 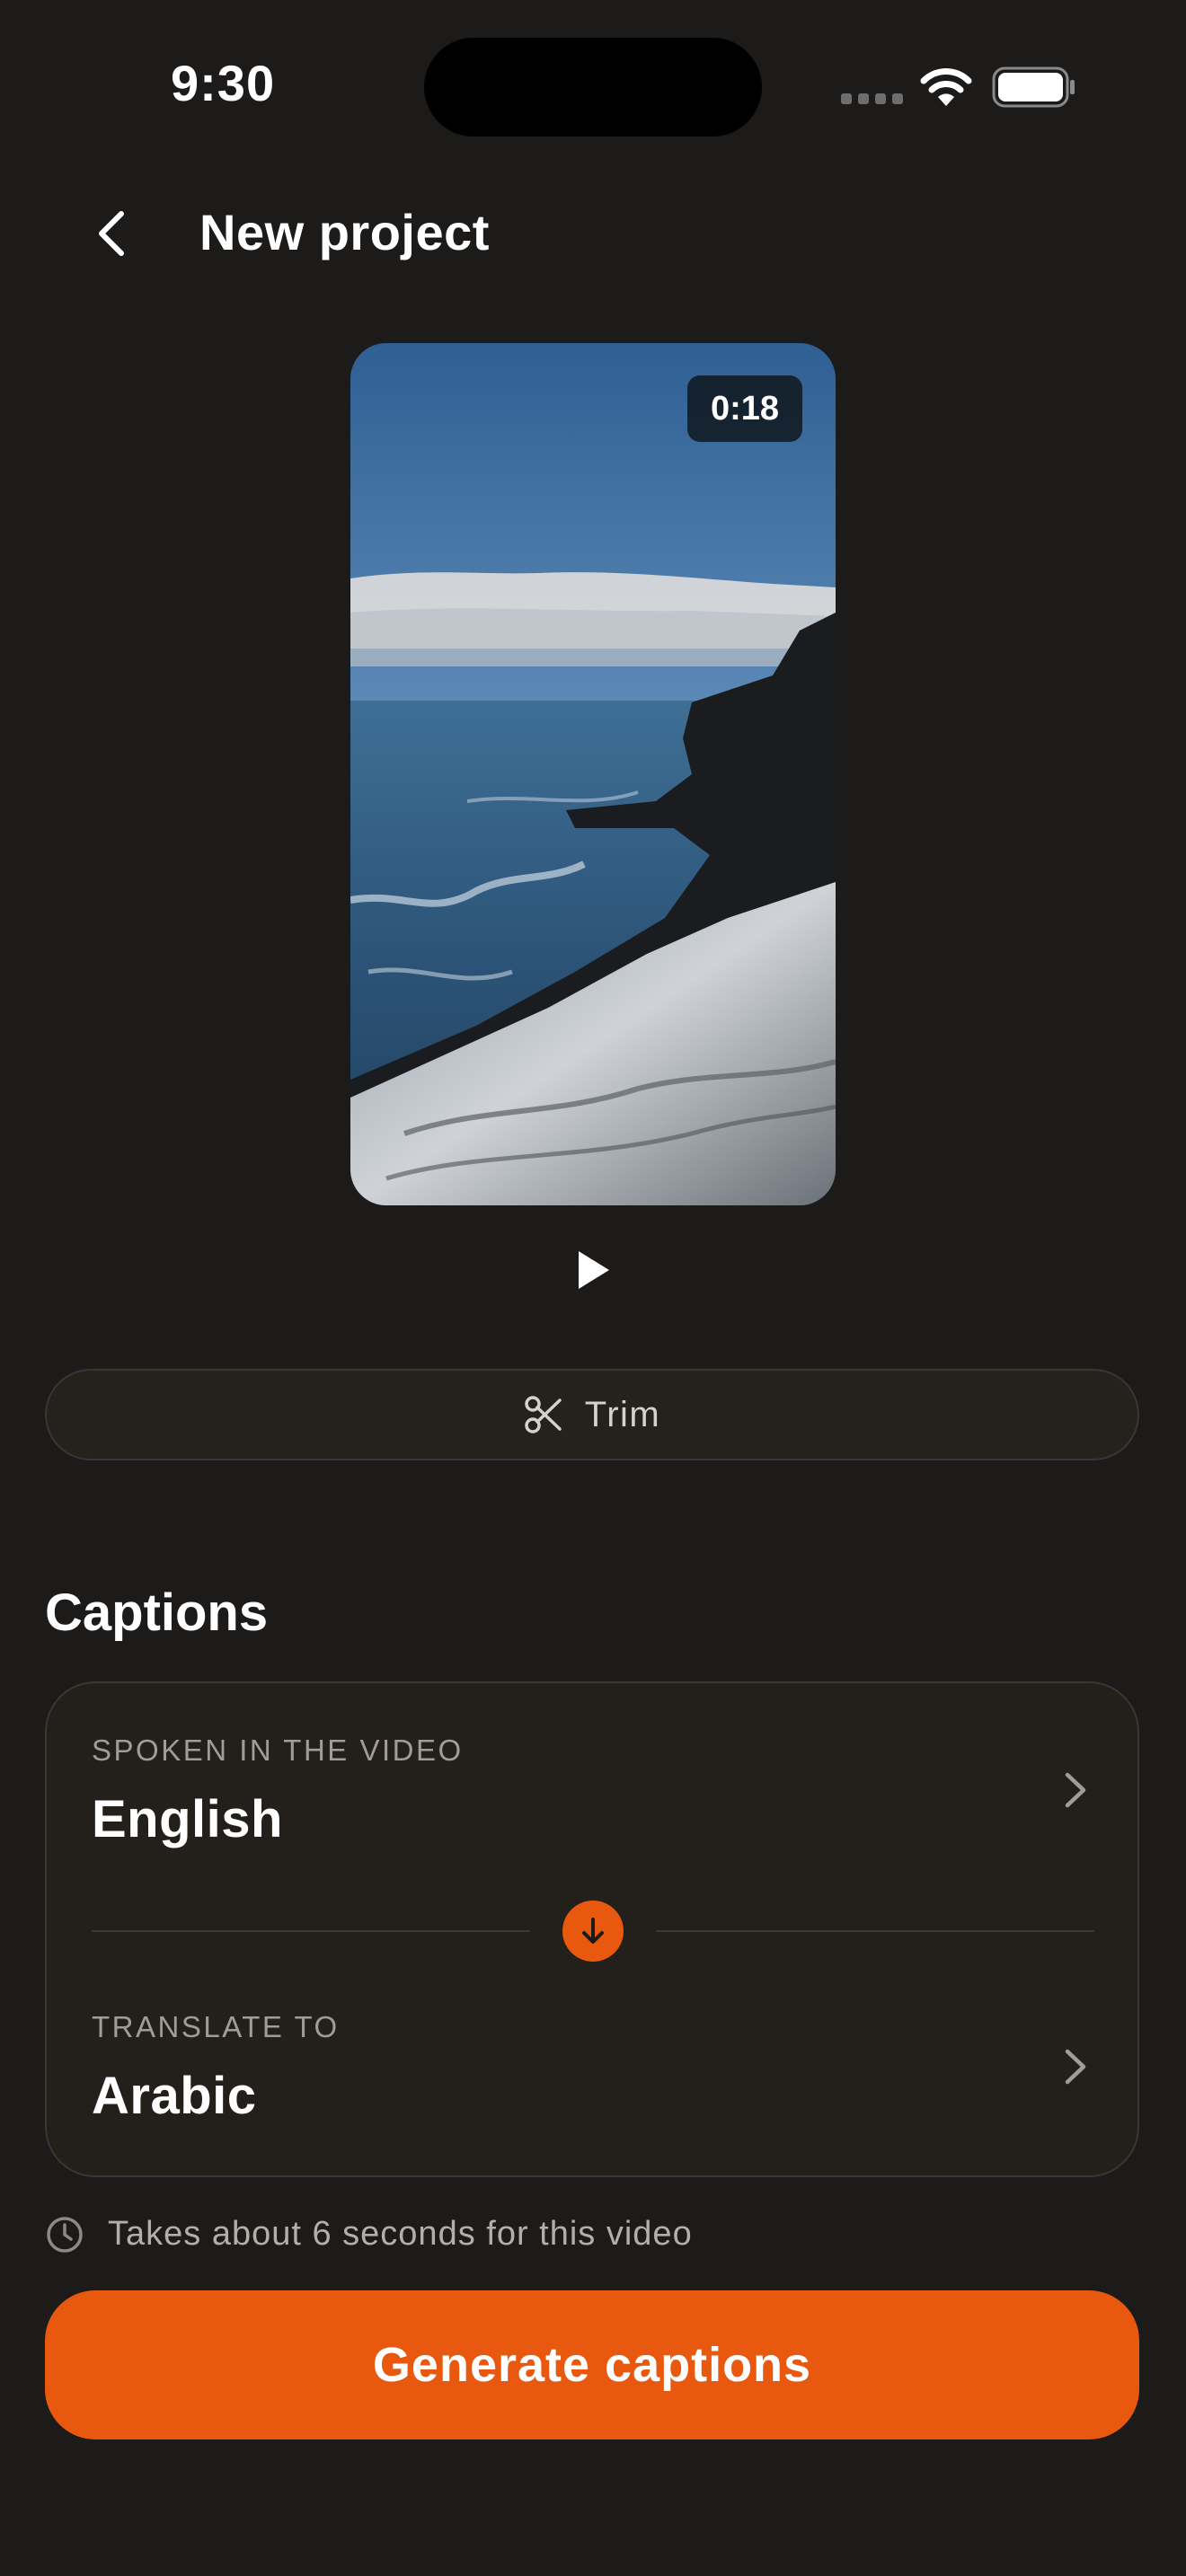 What do you see at coordinates (157, 1613) in the screenshot?
I see `captions-heading: Captions` at bounding box center [157, 1613].